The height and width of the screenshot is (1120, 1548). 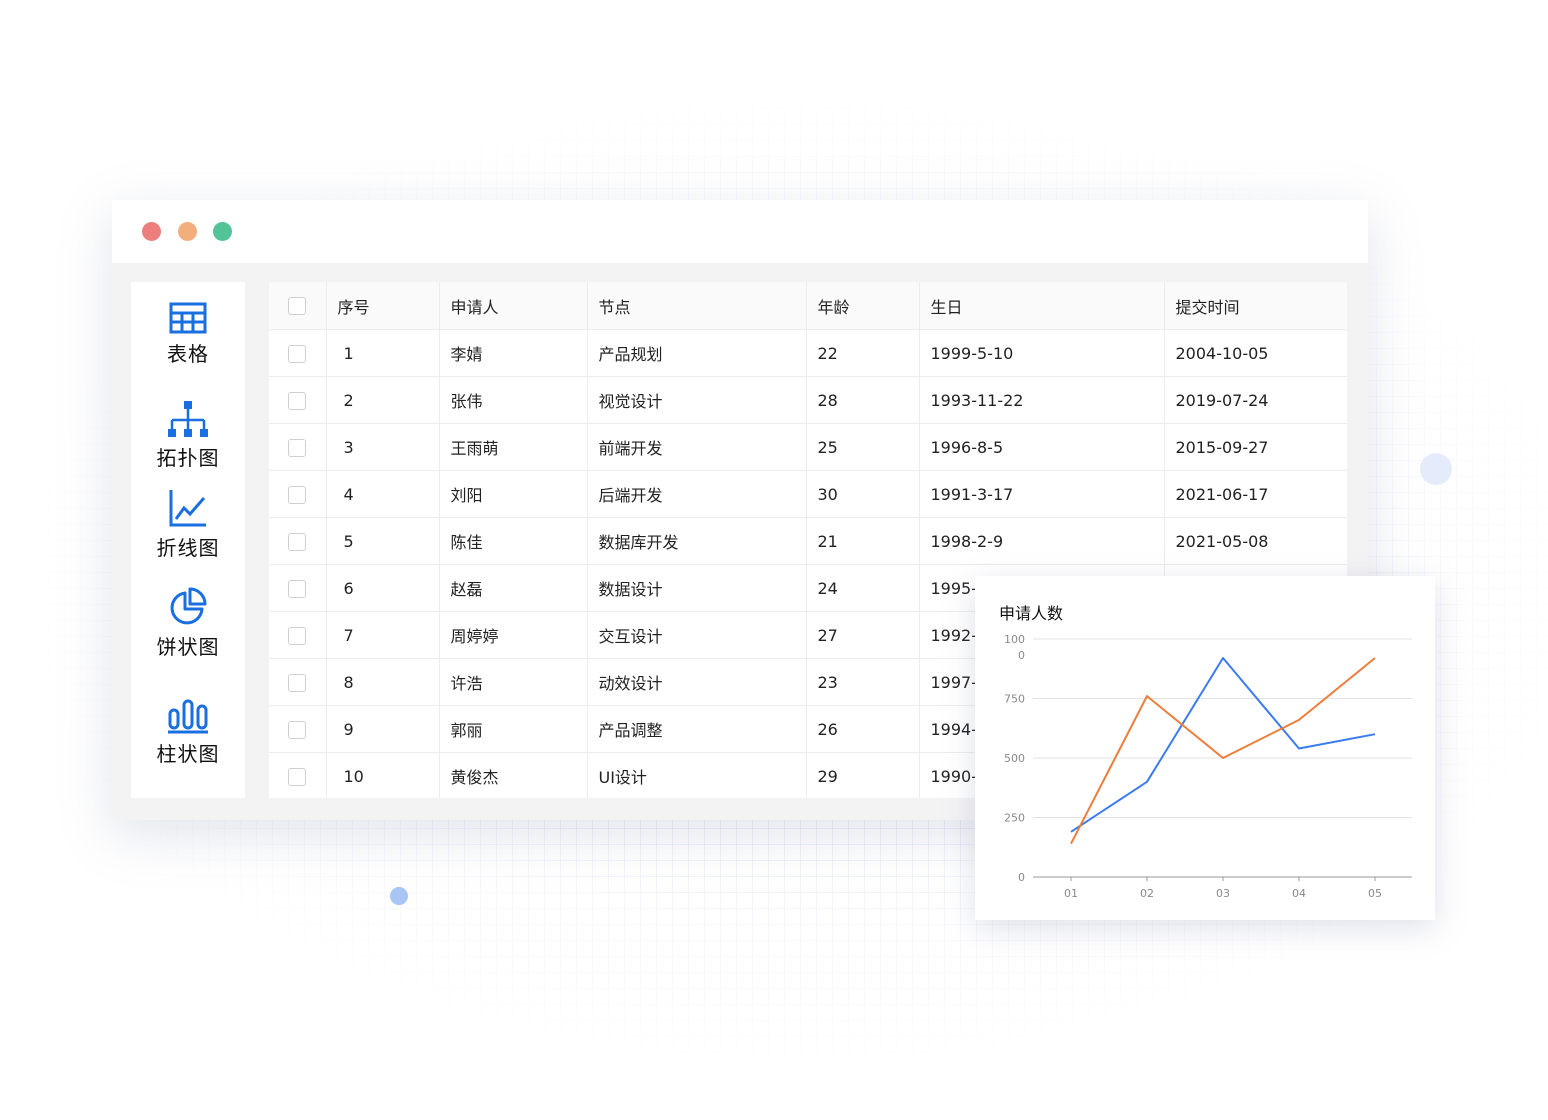 I want to click on close-window-button, so click(x=151, y=231).